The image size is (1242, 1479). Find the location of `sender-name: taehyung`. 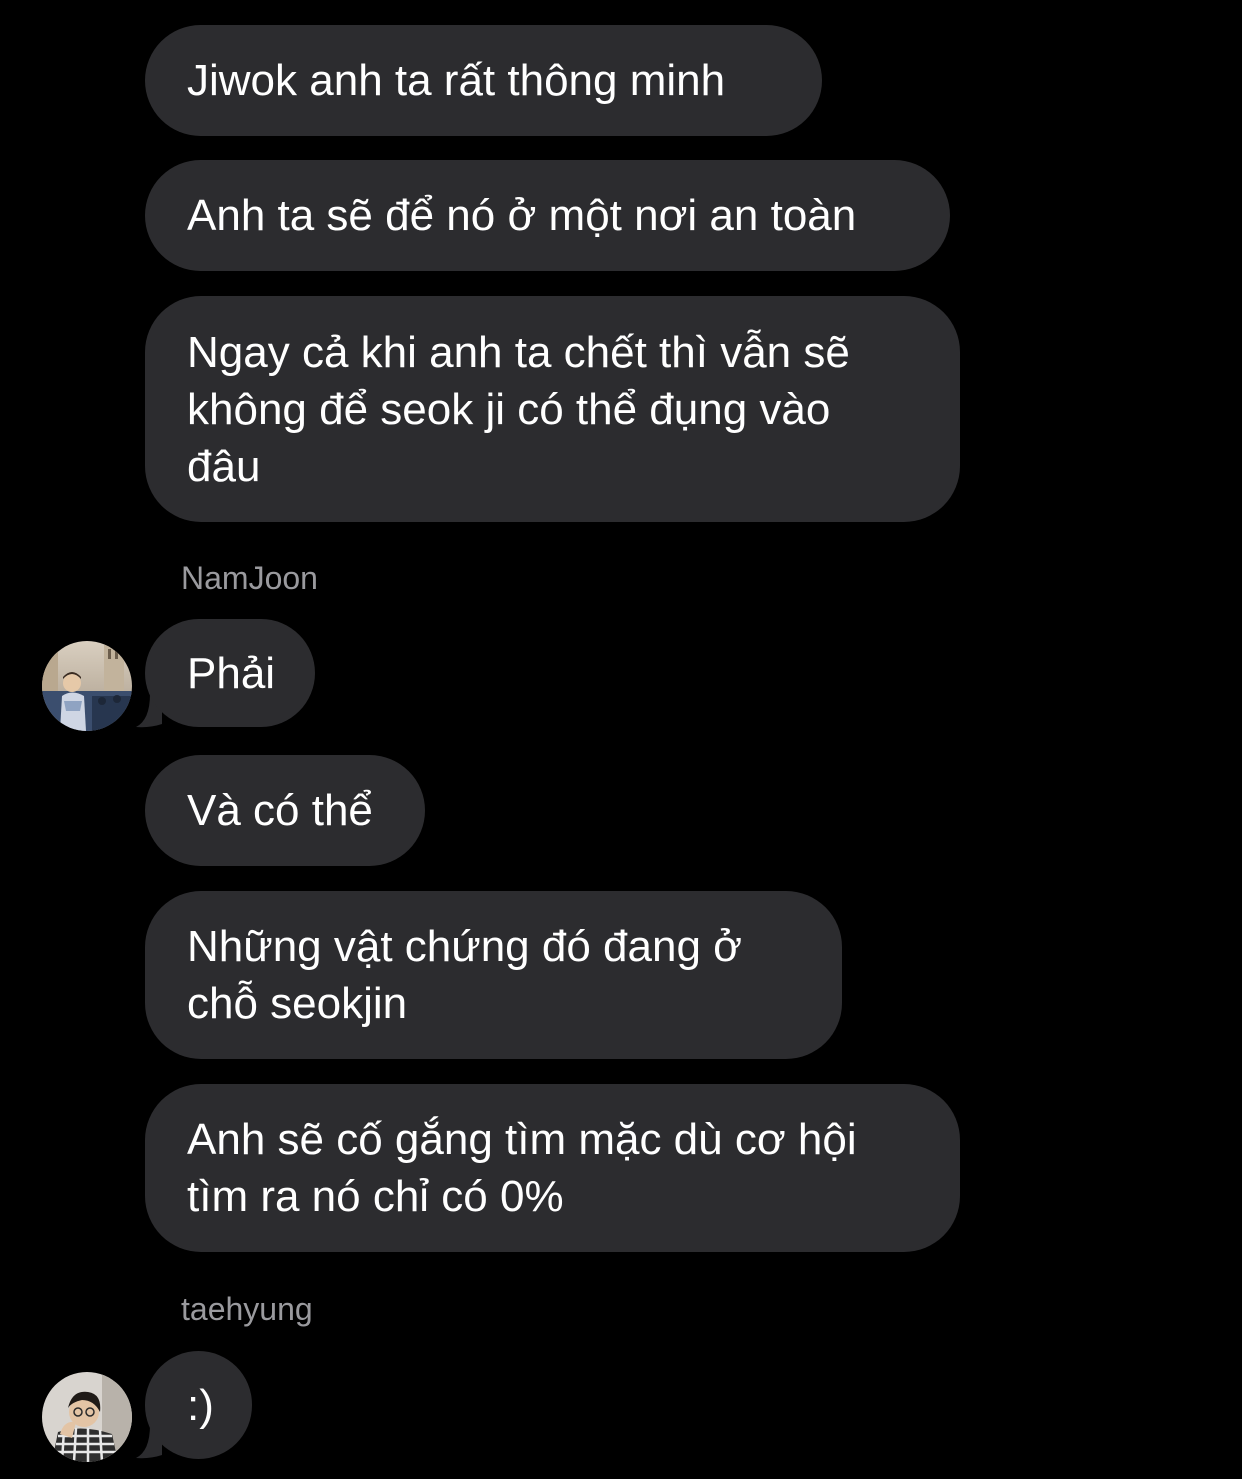

sender-name: taehyung is located at coordinates (247, 1309).